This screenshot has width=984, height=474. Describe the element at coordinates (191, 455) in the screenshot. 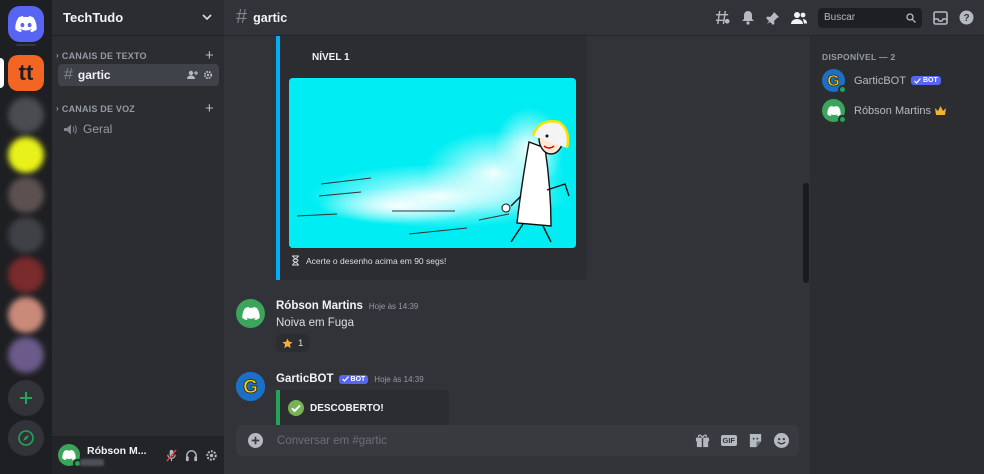

I see `headphones-icon` at that location.